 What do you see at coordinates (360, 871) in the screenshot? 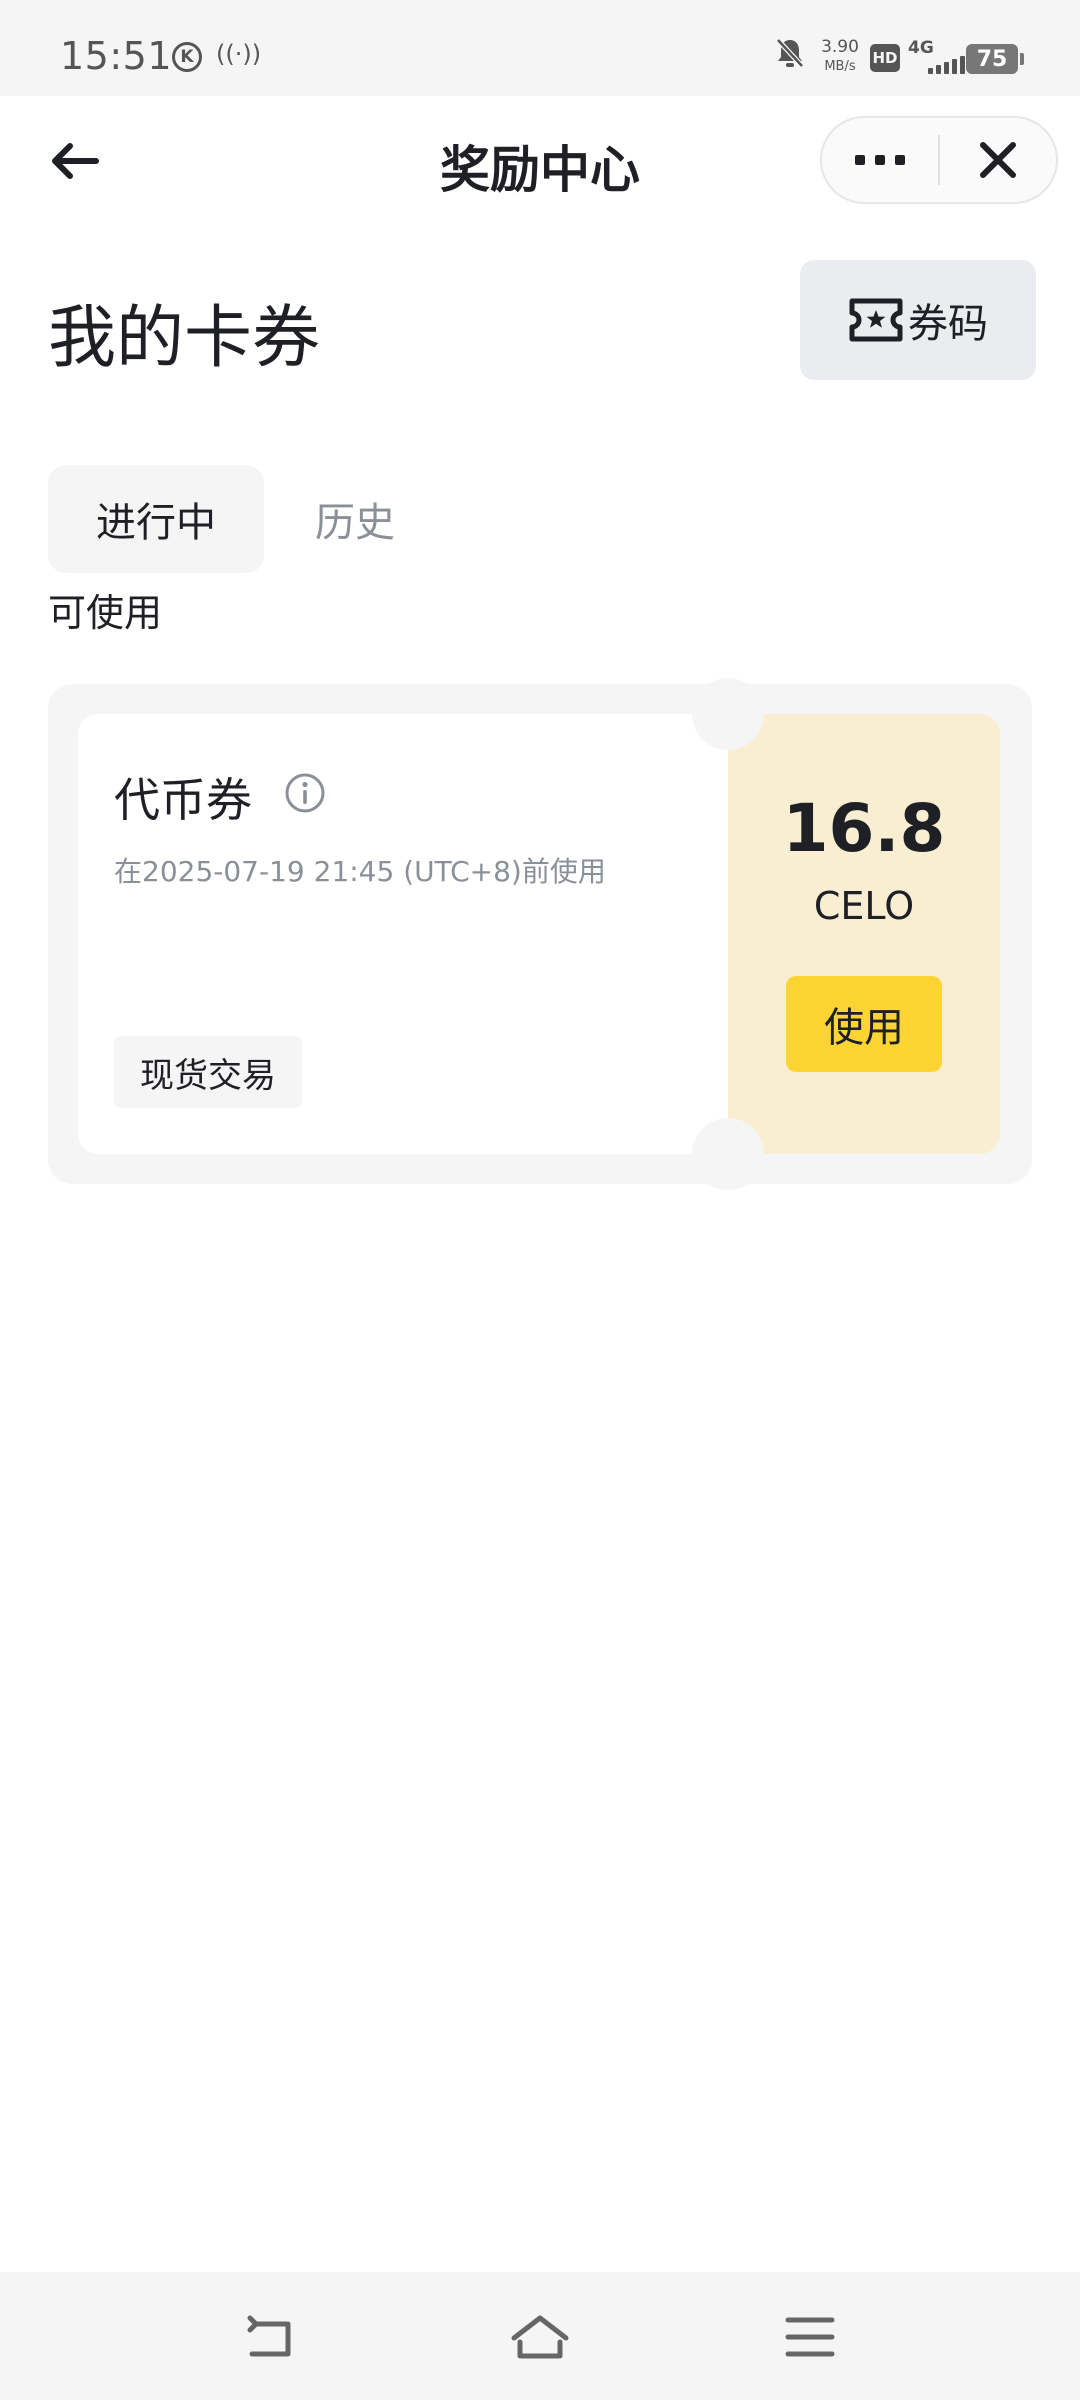
I see `coupon-expire-text: 在2025-07-19 21:45 (UTC+8)前使用` at bounding box center [360, 871].